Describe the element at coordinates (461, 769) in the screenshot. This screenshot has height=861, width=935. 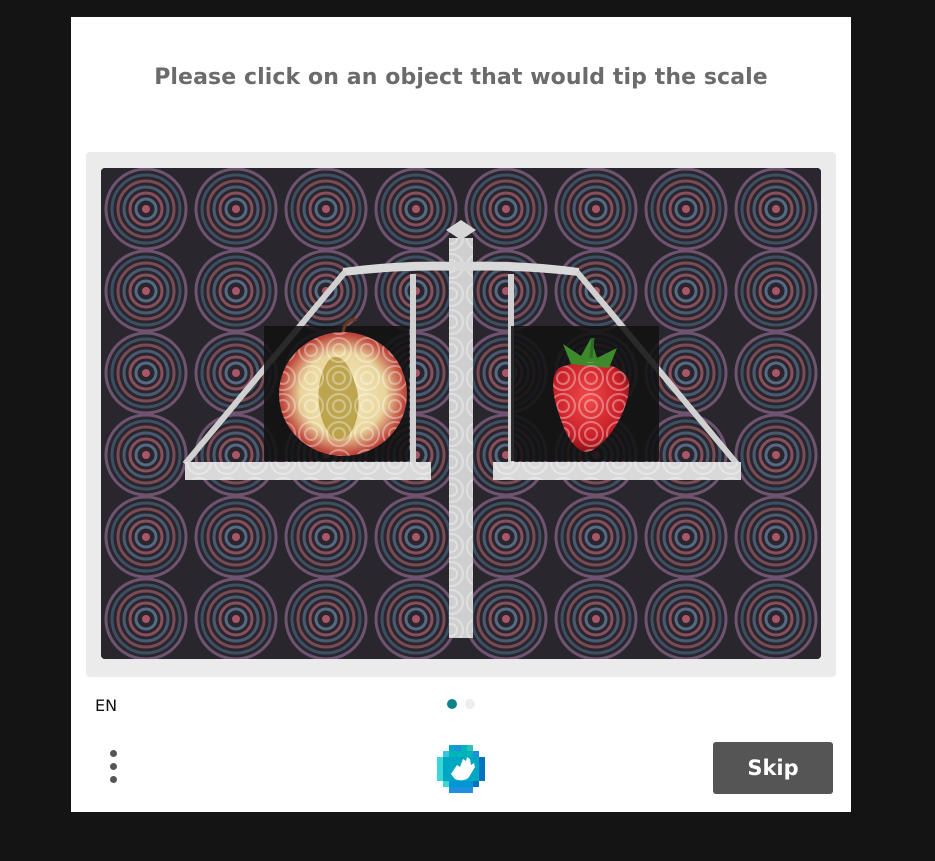
I see `hcaptcha-hand-icon` at that location.